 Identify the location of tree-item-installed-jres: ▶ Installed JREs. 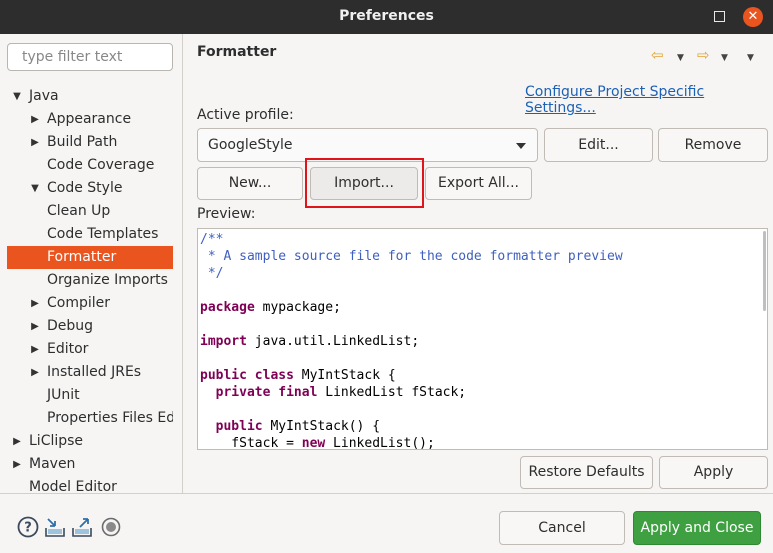
(90, 372).